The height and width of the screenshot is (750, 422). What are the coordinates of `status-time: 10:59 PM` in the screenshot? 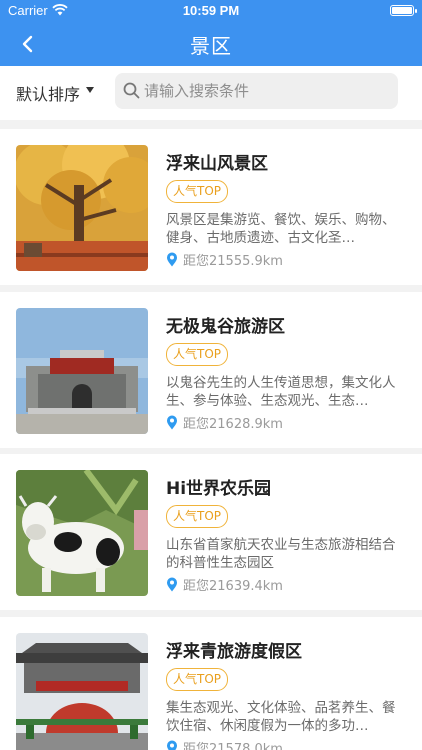 It's located at (211, 10).